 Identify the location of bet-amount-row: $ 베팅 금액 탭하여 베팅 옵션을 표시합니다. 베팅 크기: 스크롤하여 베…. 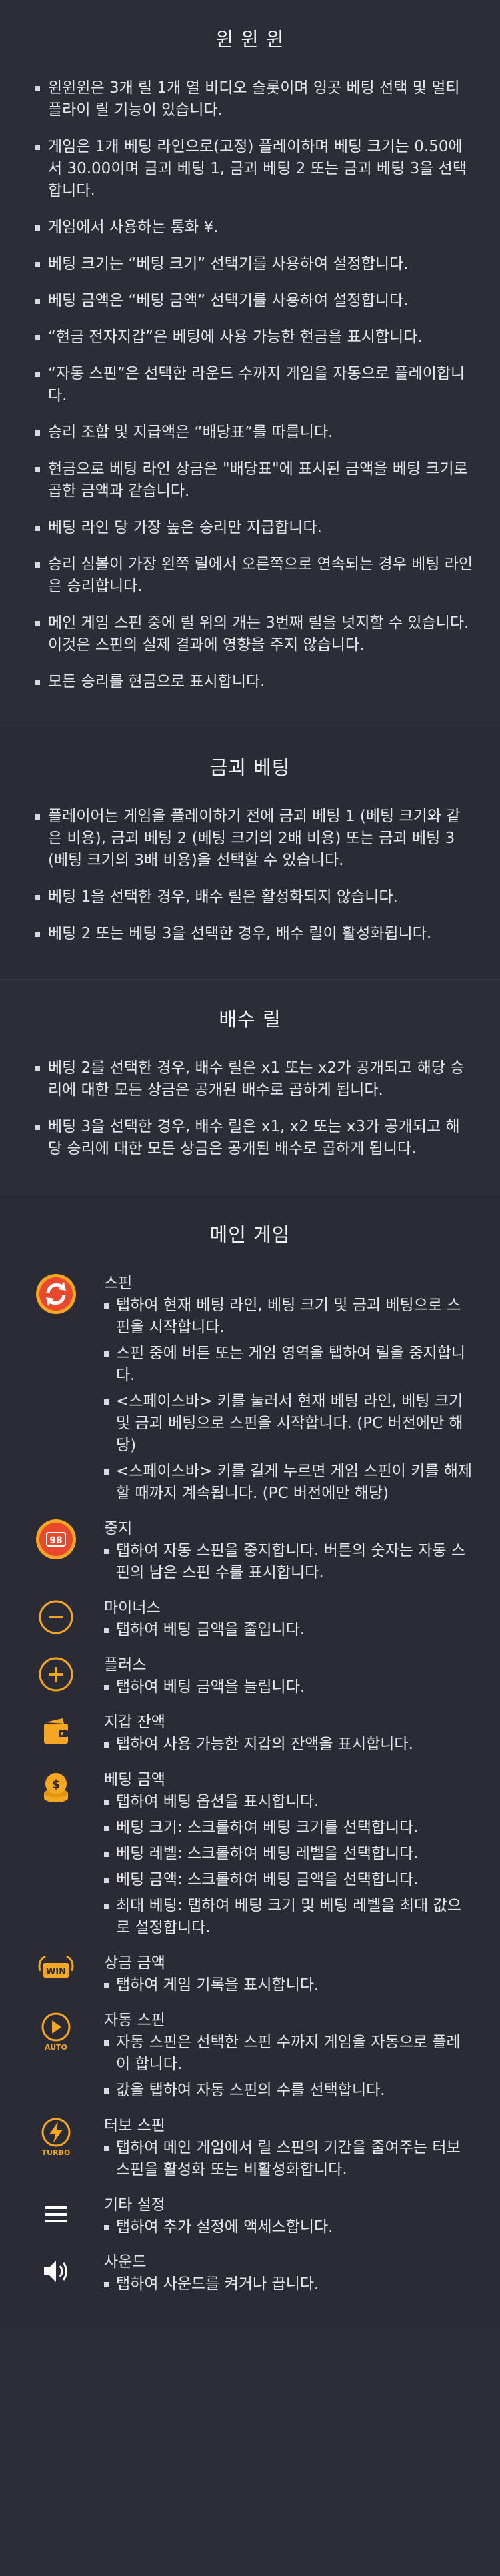
(252, 1856).